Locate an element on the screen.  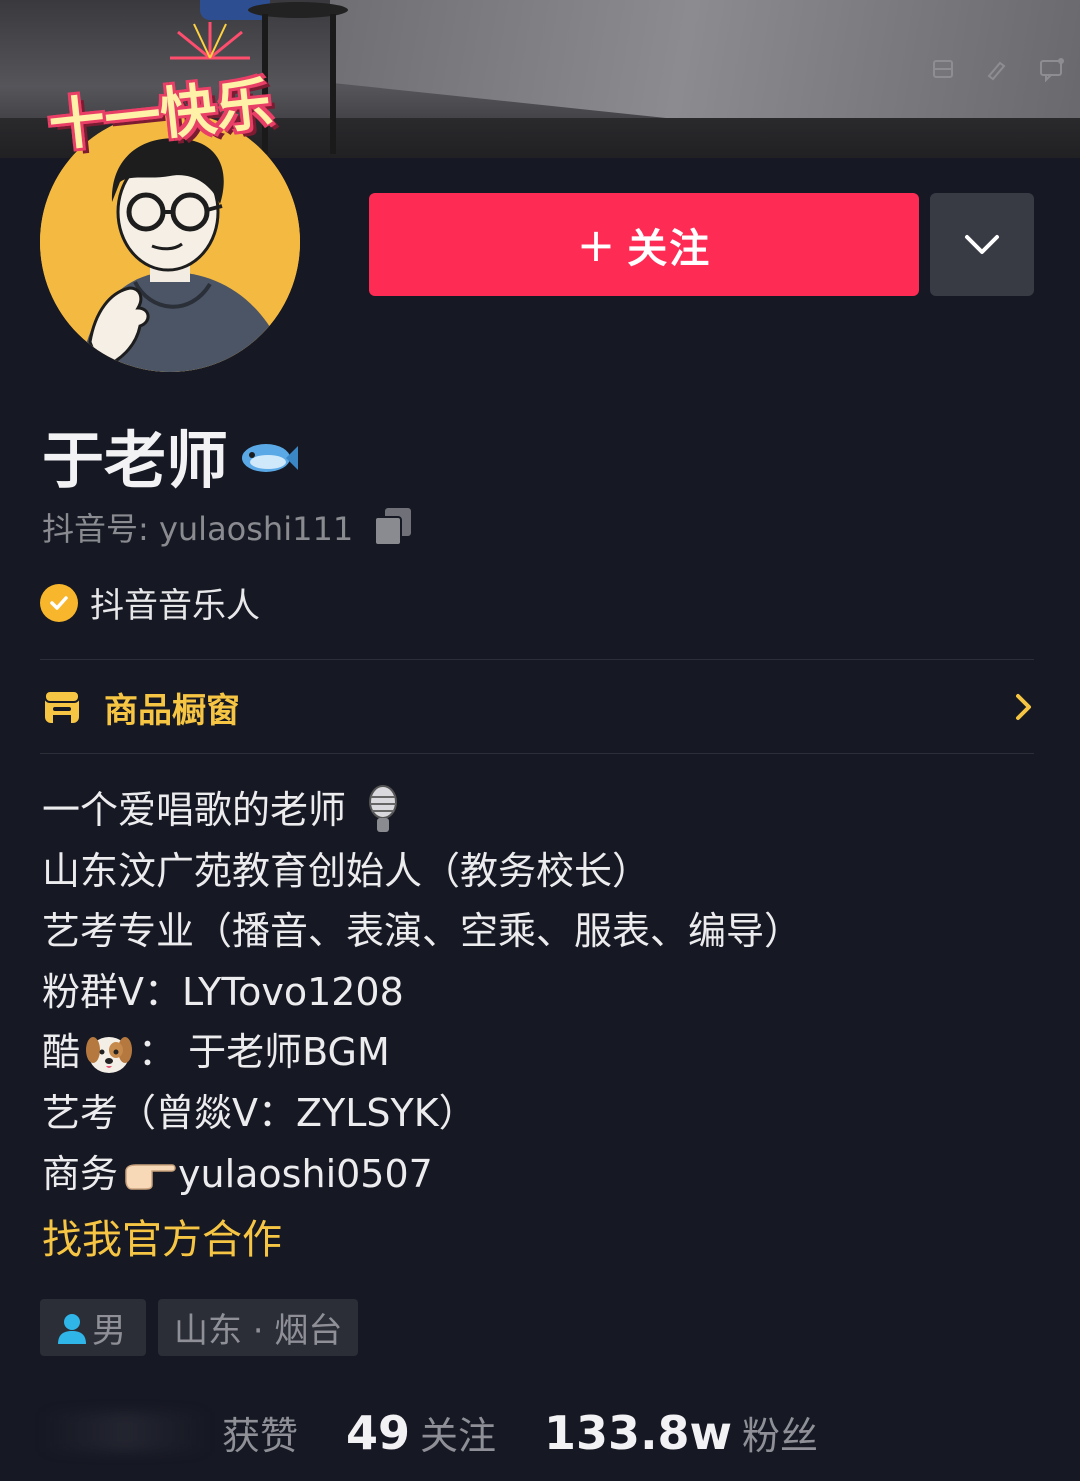
likes-label: 获赞 is located at coordinates (260, 1435).